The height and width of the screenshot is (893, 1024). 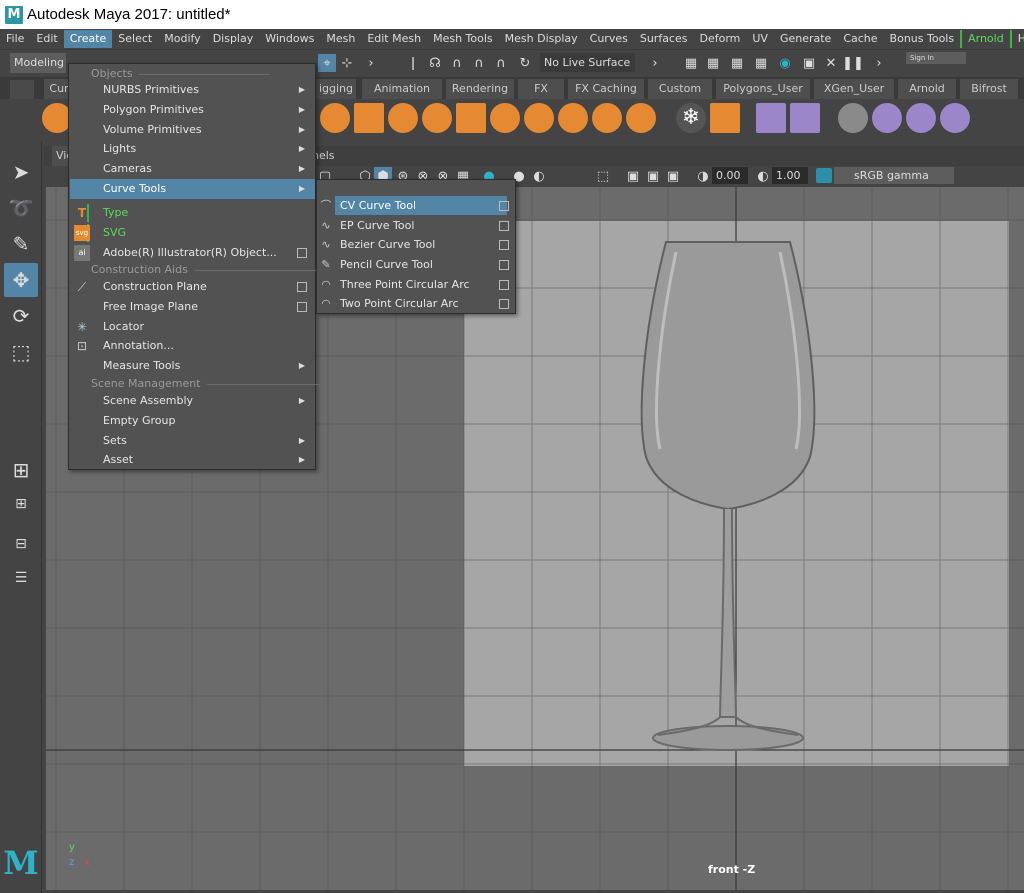 I want to click on single-view-layout-icon: ⊞, so click(x=21, y=470).